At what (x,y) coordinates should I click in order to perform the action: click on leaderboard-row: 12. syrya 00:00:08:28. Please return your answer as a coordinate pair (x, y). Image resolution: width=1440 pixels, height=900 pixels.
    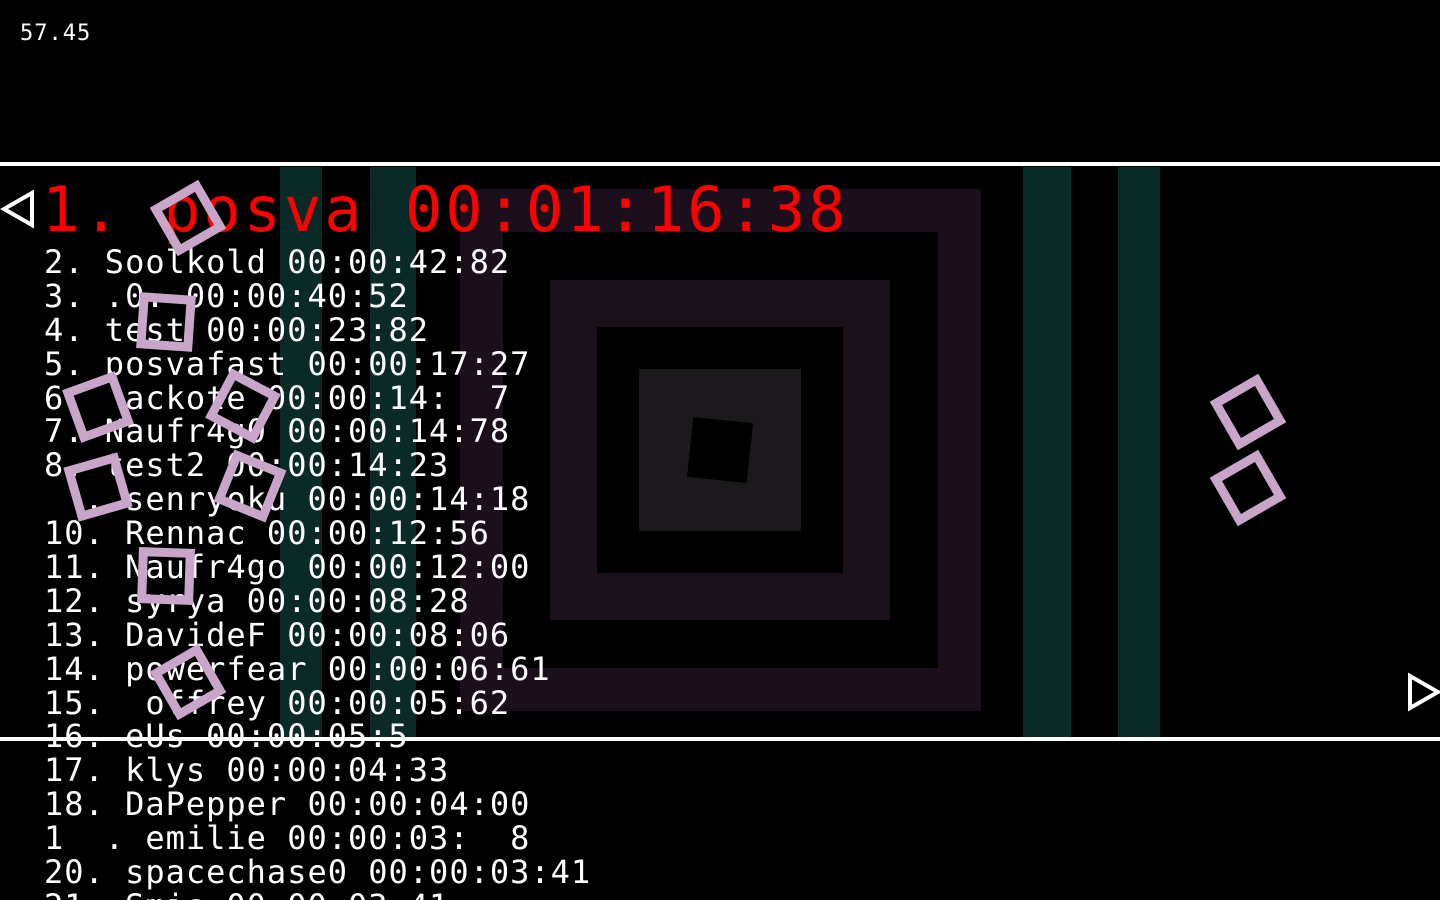
    Looking at the image, I should click on (257, 600).